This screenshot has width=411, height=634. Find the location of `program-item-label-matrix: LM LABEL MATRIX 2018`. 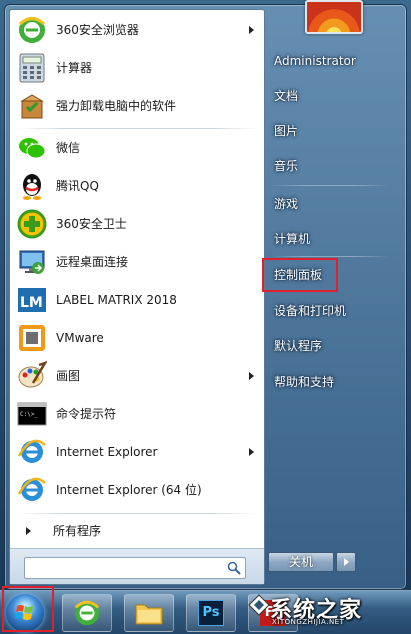

program-item-label-matrix: LM LABEL MATRIX 2018 is located at coordinates (137, 300).